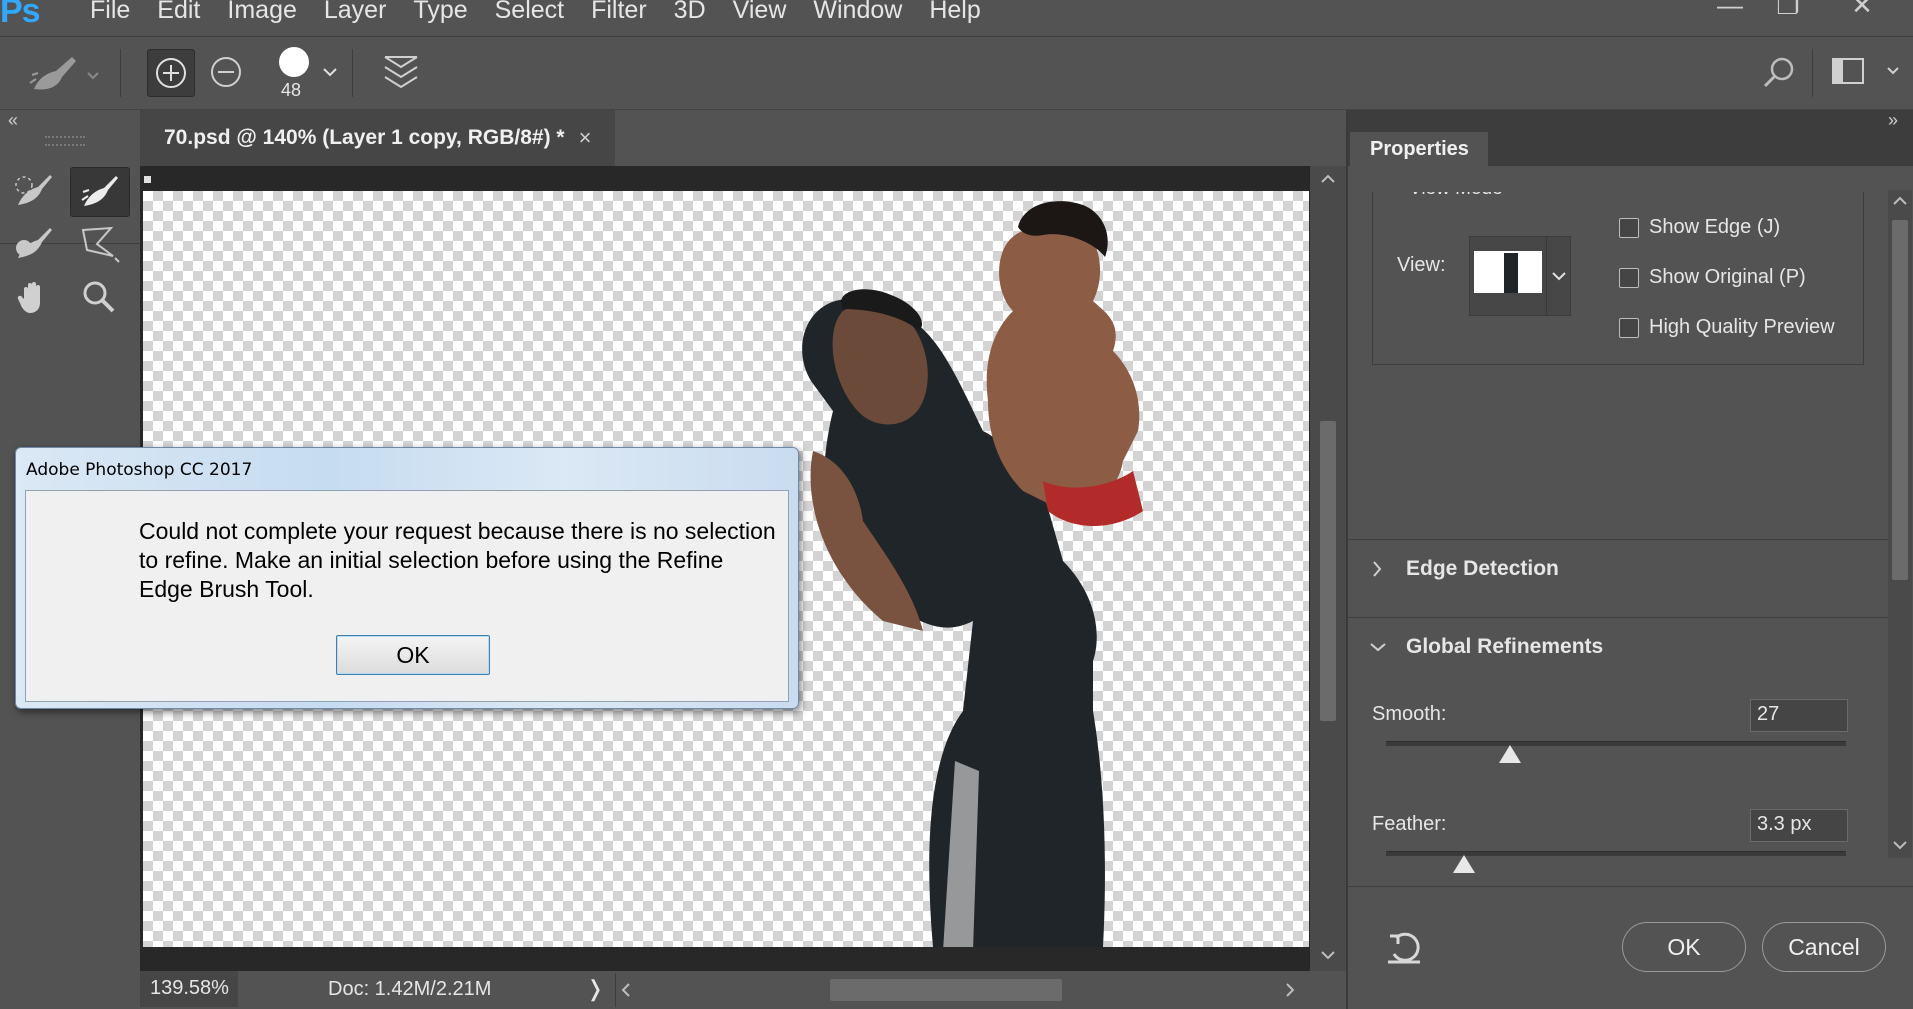 The height and width of the screenshot is (1009, 1913). What do you see at coordinates (449, 12) in the screenshot?
I see `menu-type: Type` at bounding box center [449, 12].